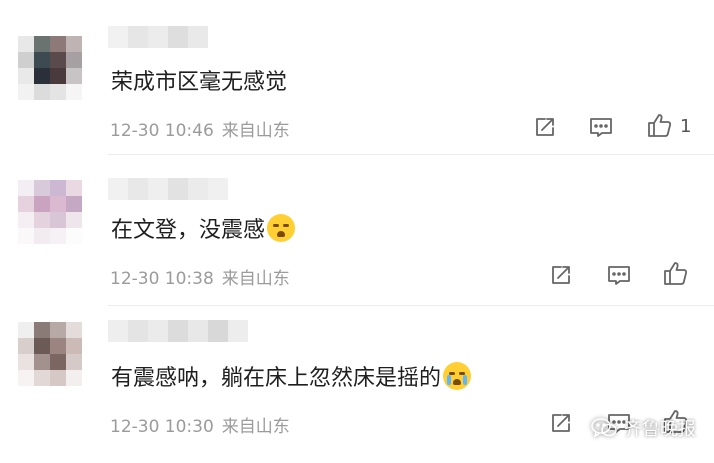  I want to click on comment-meta: 12-30 10:38 来自山东, so click(200, 276).